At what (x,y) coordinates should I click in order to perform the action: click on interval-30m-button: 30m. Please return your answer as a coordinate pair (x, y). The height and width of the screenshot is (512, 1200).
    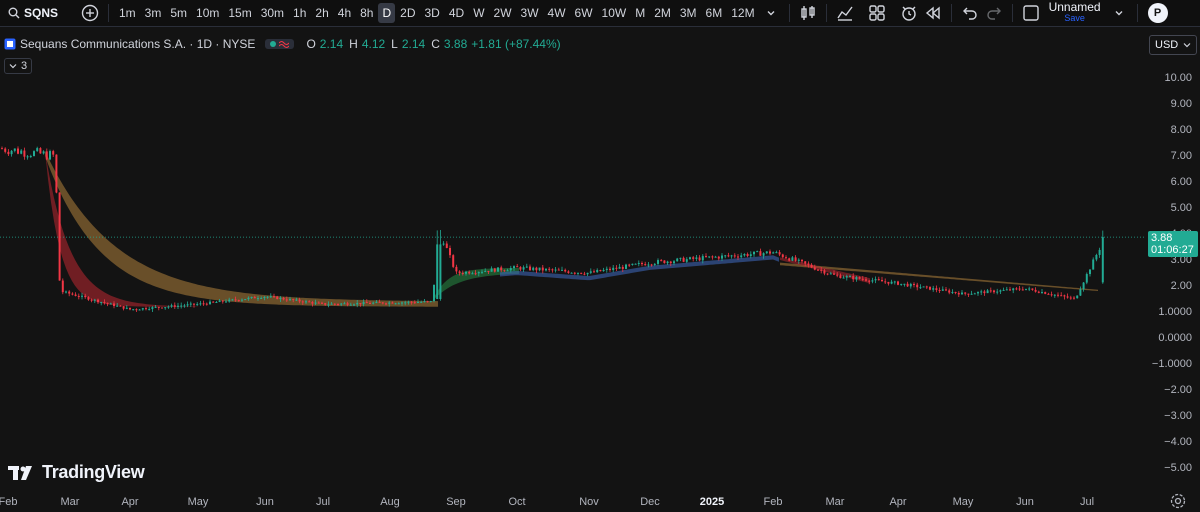
    Looking at the image, I should click on (272, 13).